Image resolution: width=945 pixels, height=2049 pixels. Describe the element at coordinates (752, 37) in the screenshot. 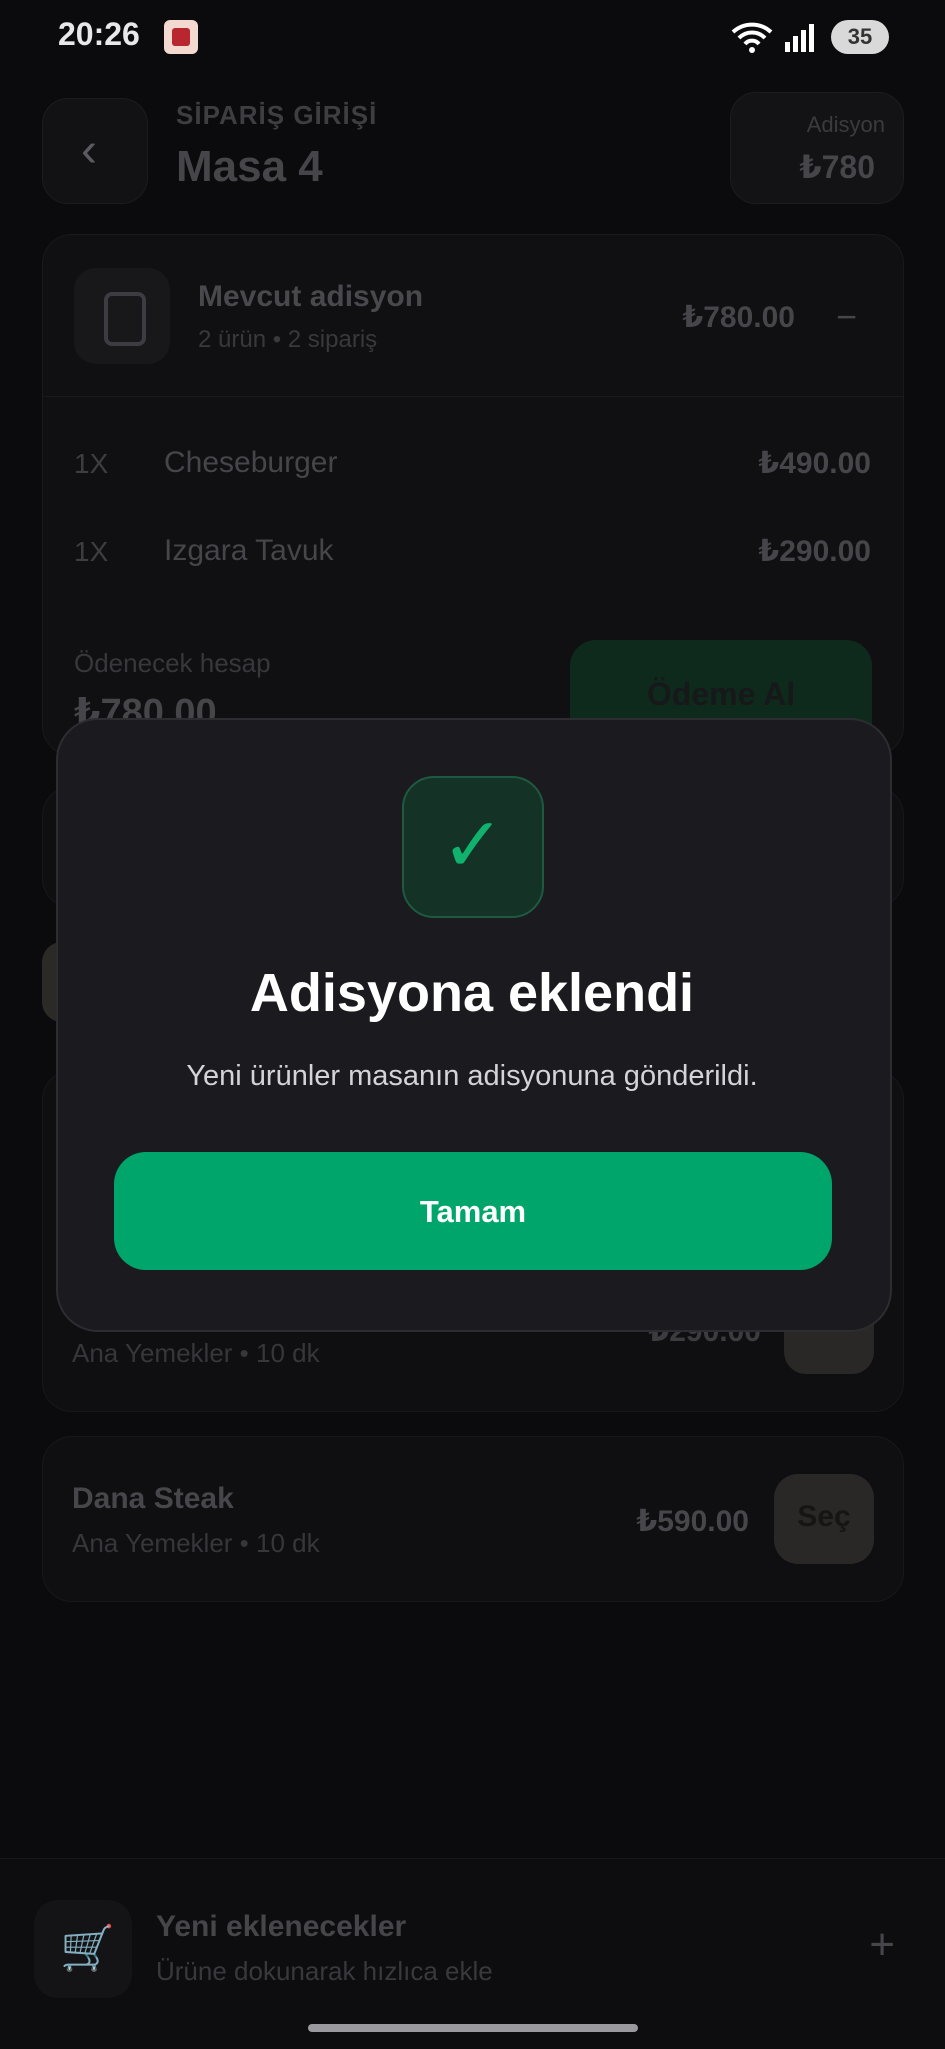

I see `wifi-icon` at that location.